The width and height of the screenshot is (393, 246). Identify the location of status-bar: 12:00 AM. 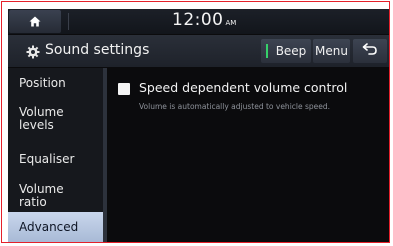
(198, 21).